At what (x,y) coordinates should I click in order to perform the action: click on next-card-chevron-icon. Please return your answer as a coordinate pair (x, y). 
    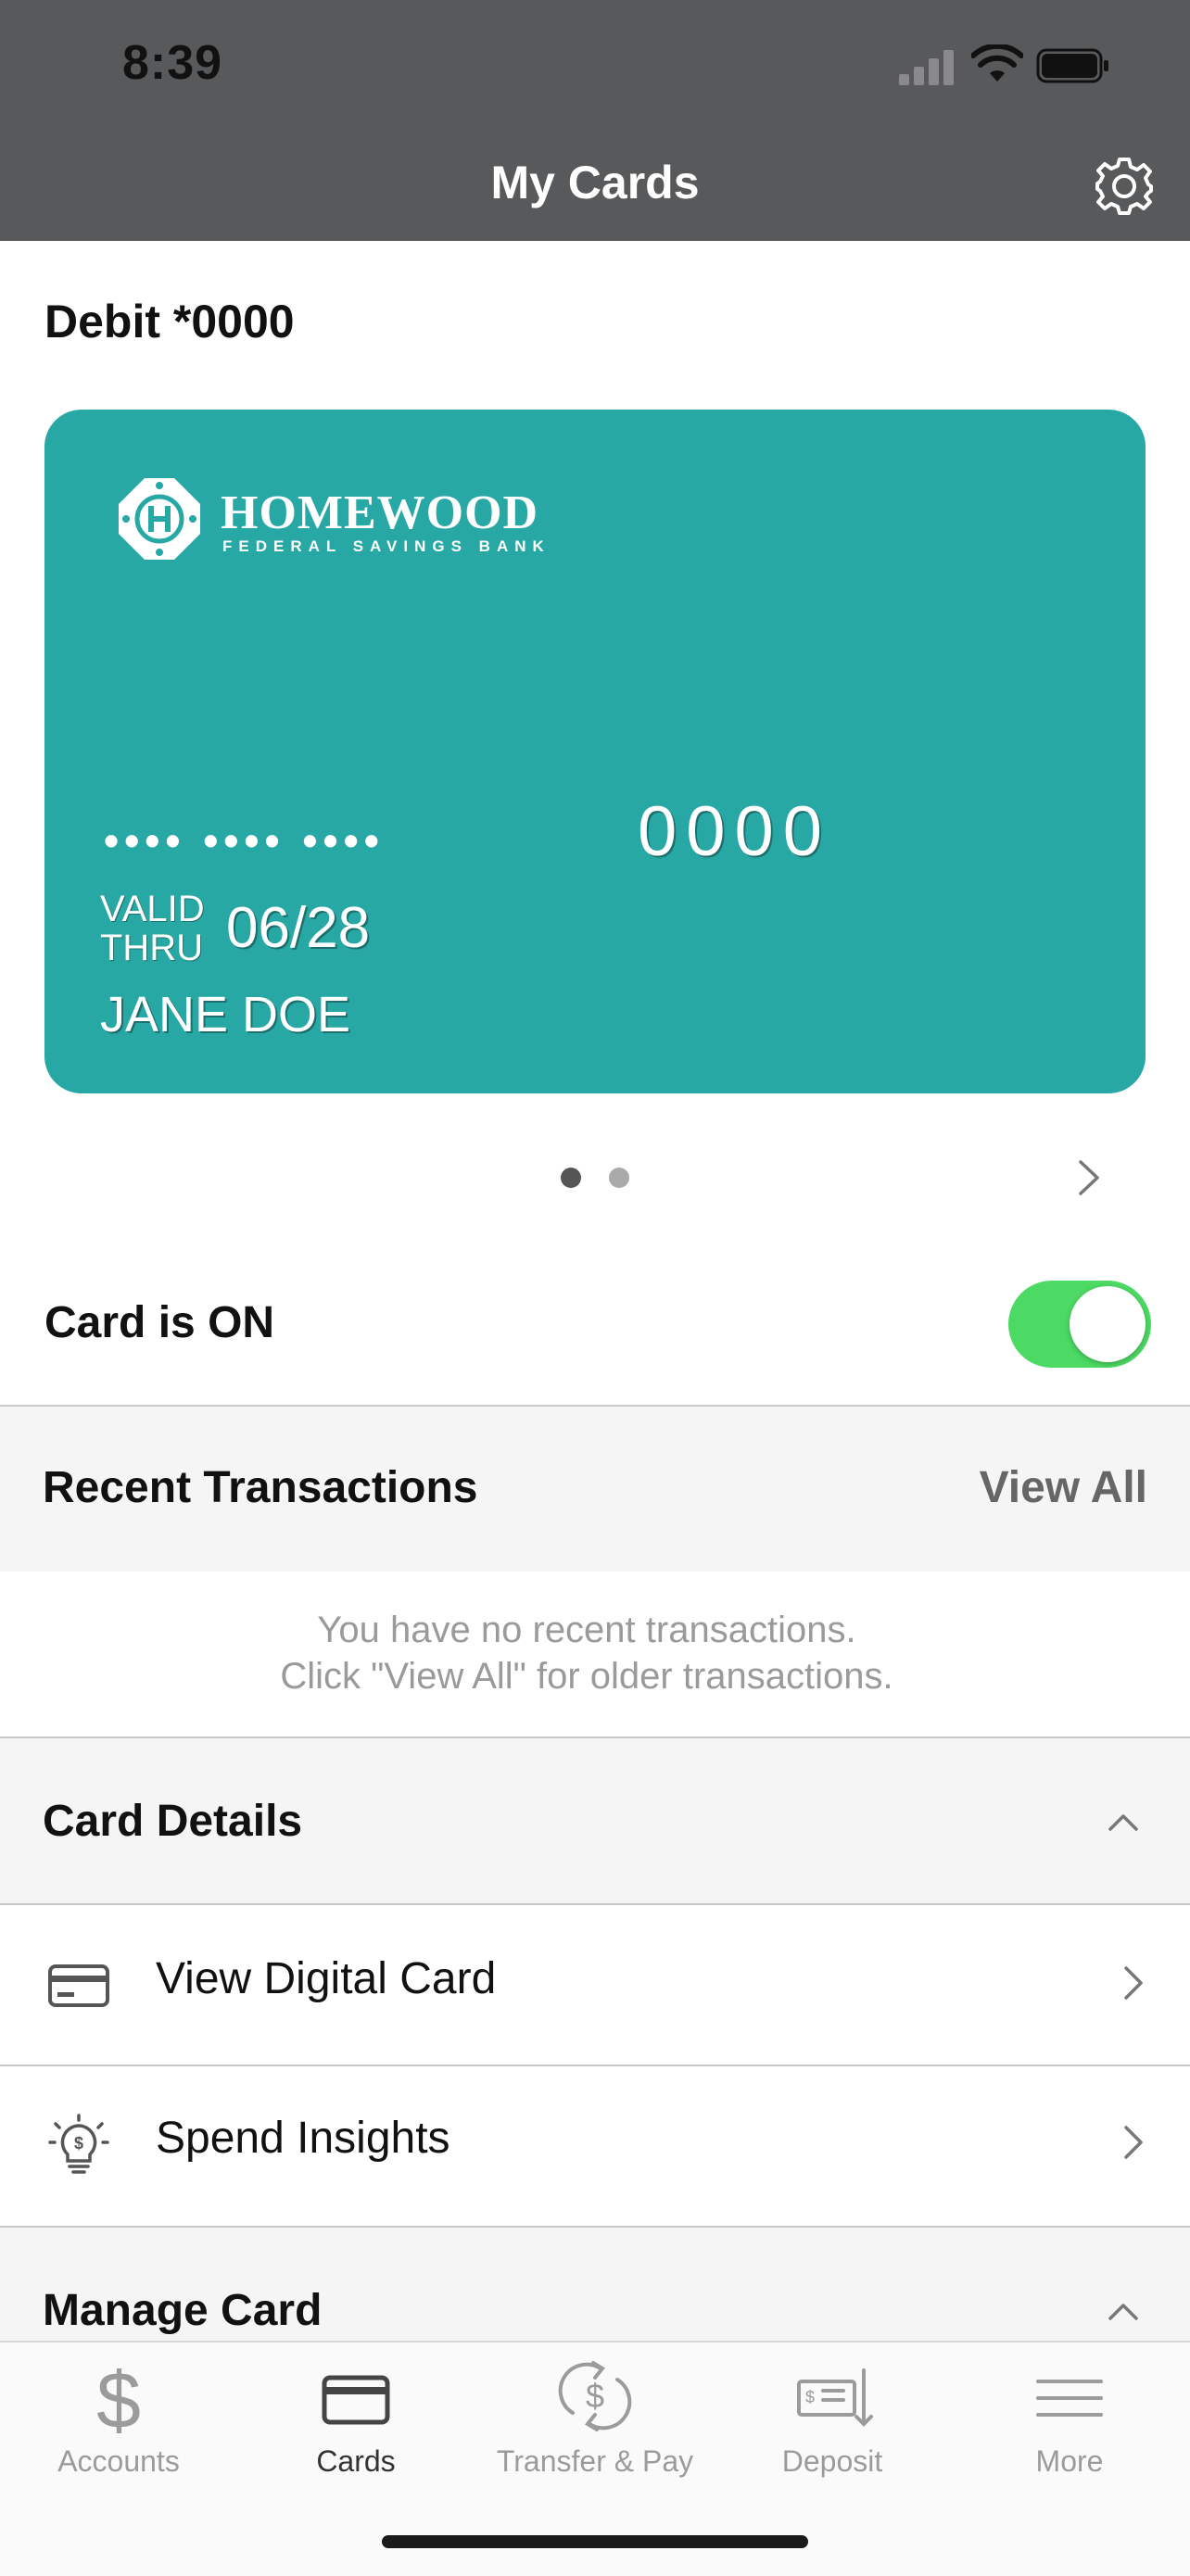
    Looking at the image, I should click on (1088, 1177).